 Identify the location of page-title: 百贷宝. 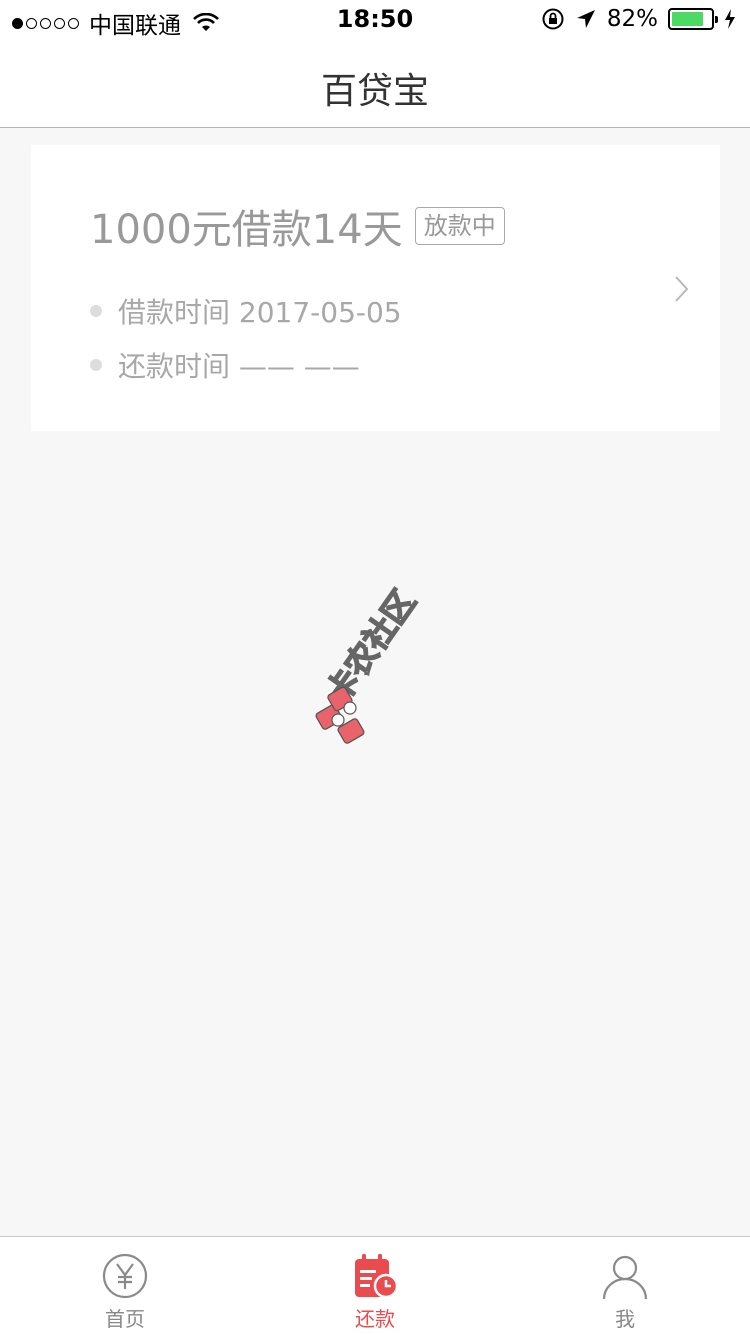
(374, 91).